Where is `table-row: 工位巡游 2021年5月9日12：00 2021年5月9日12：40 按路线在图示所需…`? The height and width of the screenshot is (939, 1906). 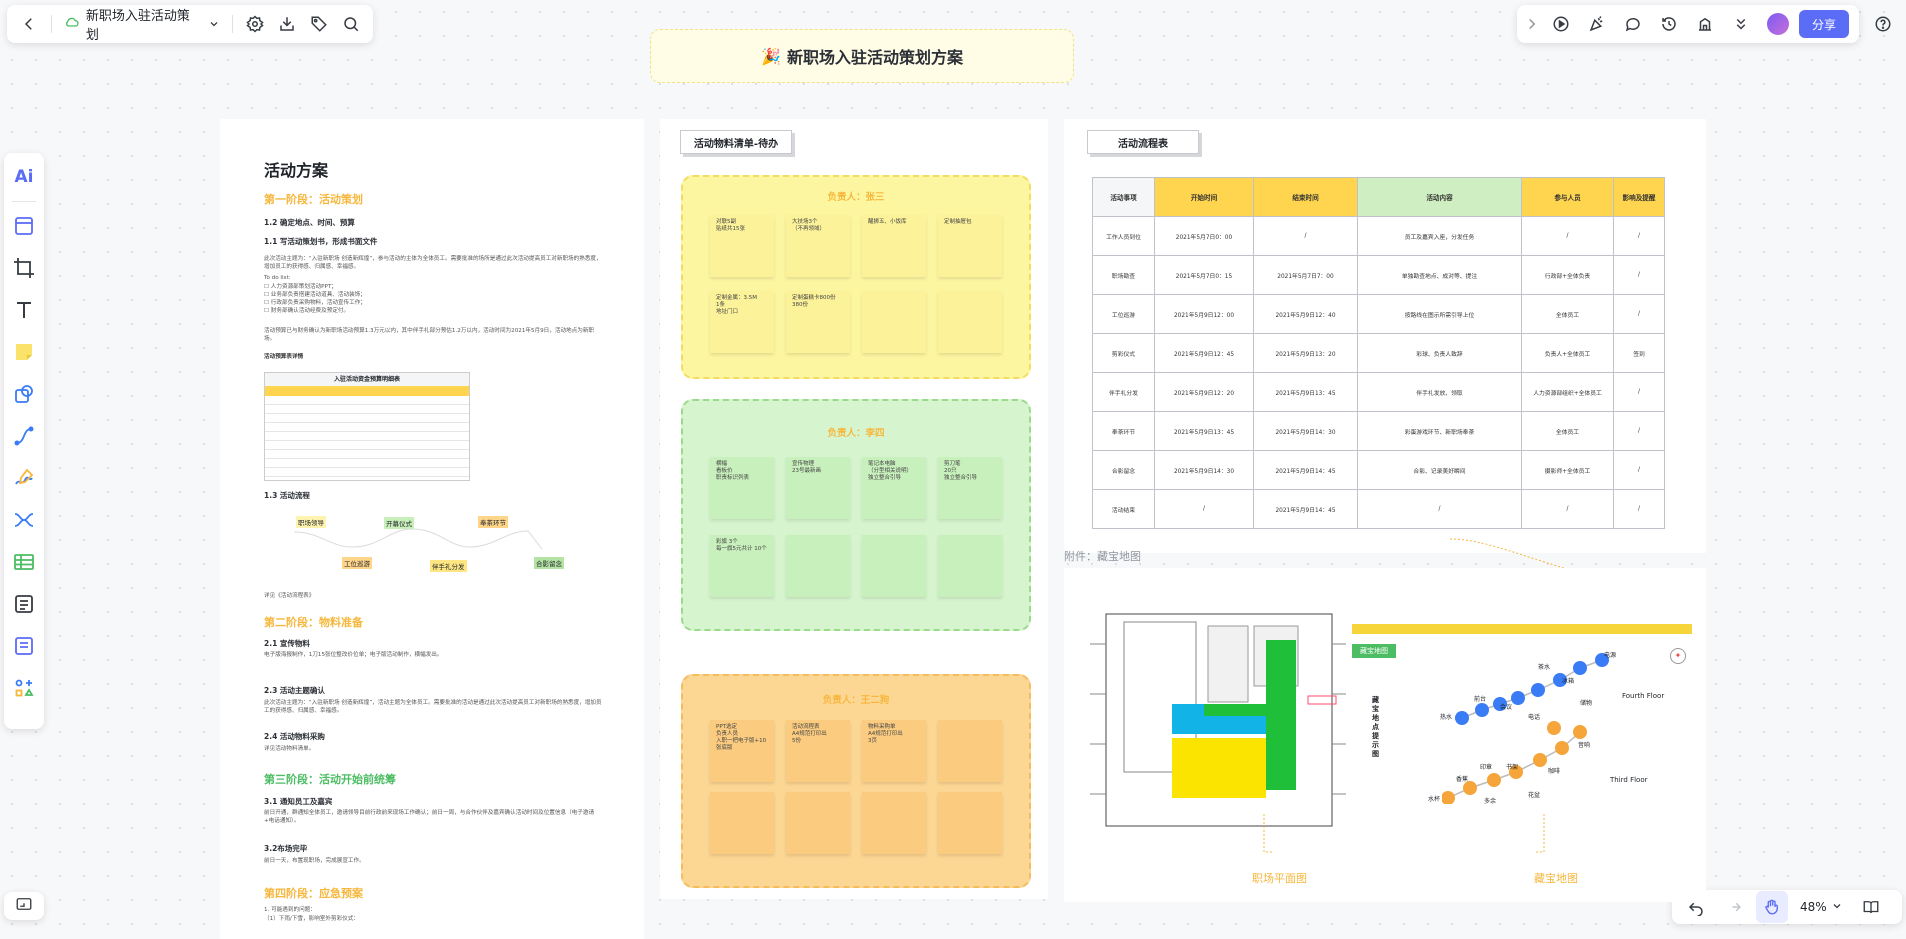
table-row: 工位巡游 2021年5月9日12：00 2021年5月9日12：40 按路线在图示所需… is located at coordinates (1378, 314).